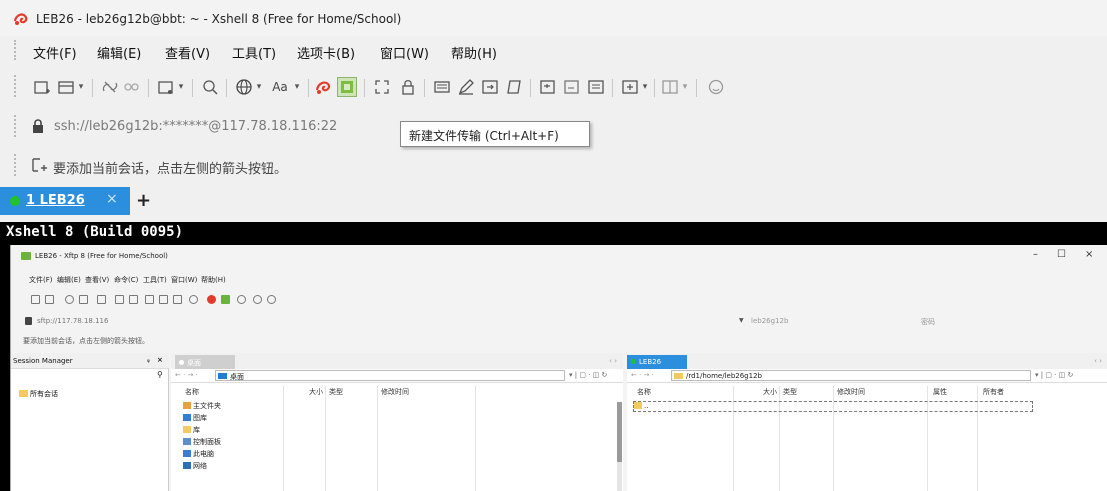 Image resolution: width=1107 pixels, height=491 pixels. What do you see at coordinates (244, 87) in the screenshot?
I see `globe-icon` at bounding box center [244, 87].